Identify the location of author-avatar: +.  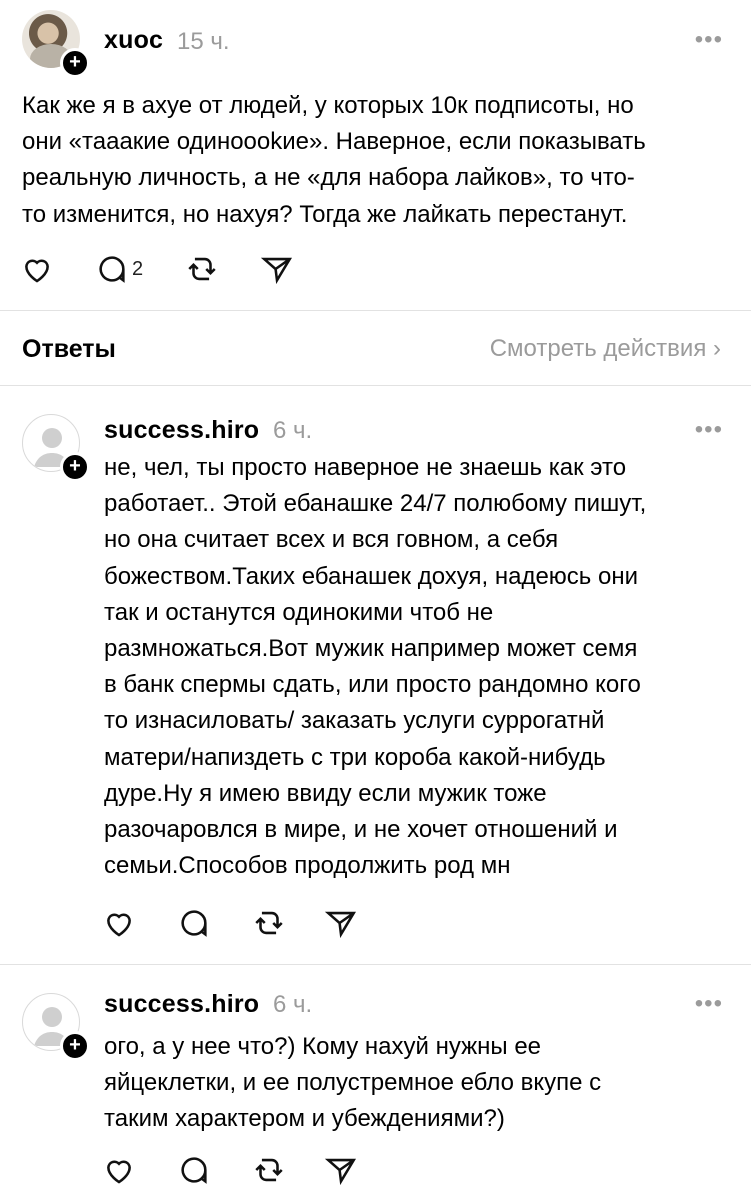
(56, 44).